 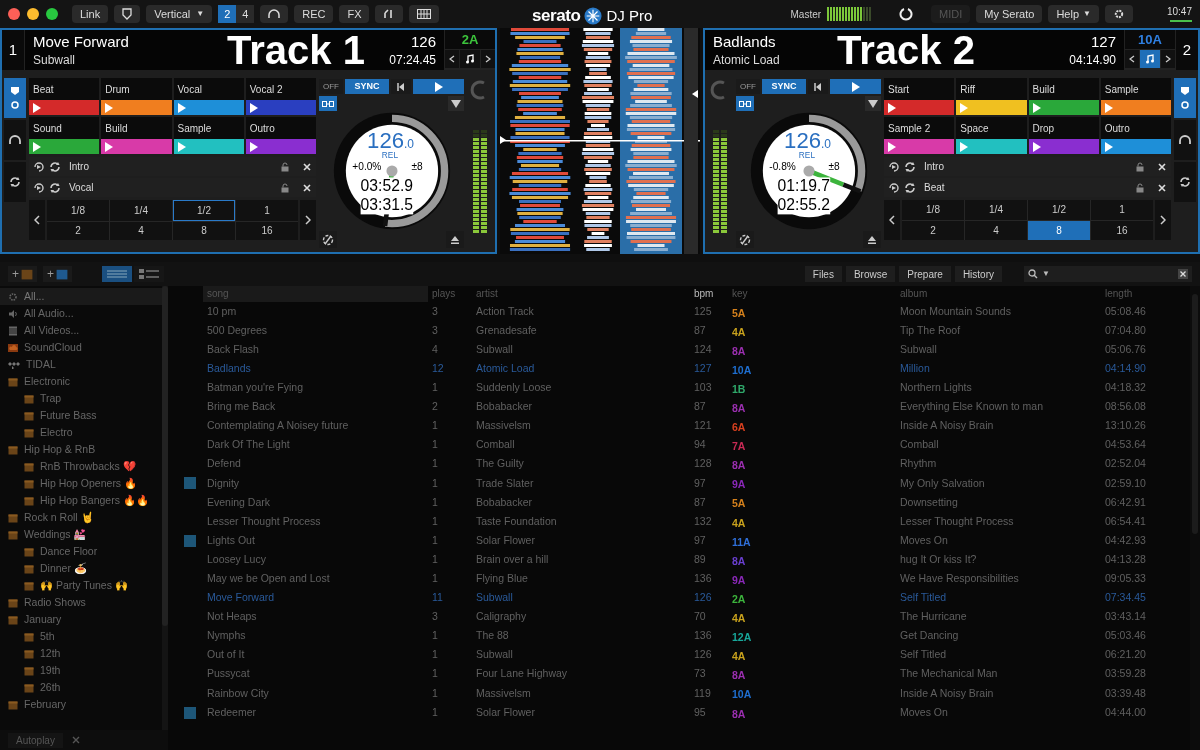 What do you see at coordinates (14, 14) in the screenshot?
I see `close-button` at bounding box center [14, 14].